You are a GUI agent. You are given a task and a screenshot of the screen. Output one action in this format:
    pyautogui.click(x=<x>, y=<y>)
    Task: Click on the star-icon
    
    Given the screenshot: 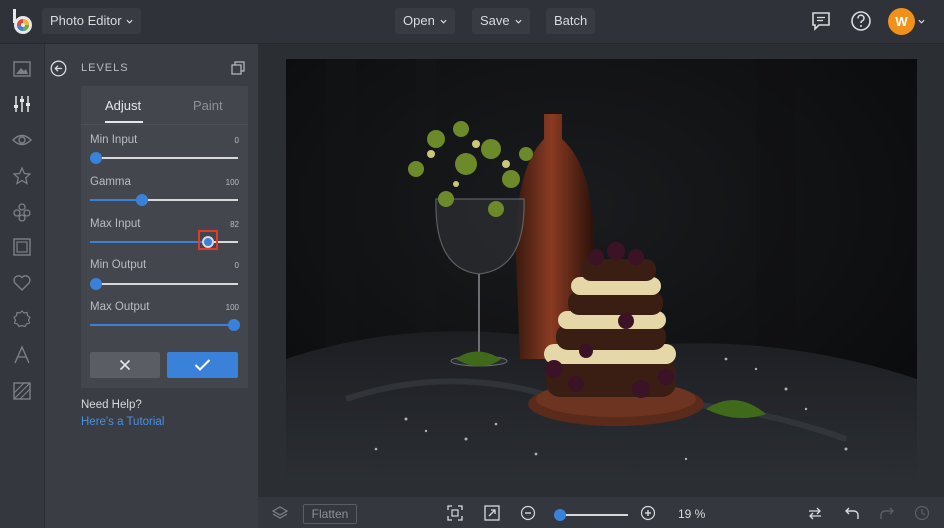 What is the action you would take?
    pyautogui.click(x=22, y=176)
    